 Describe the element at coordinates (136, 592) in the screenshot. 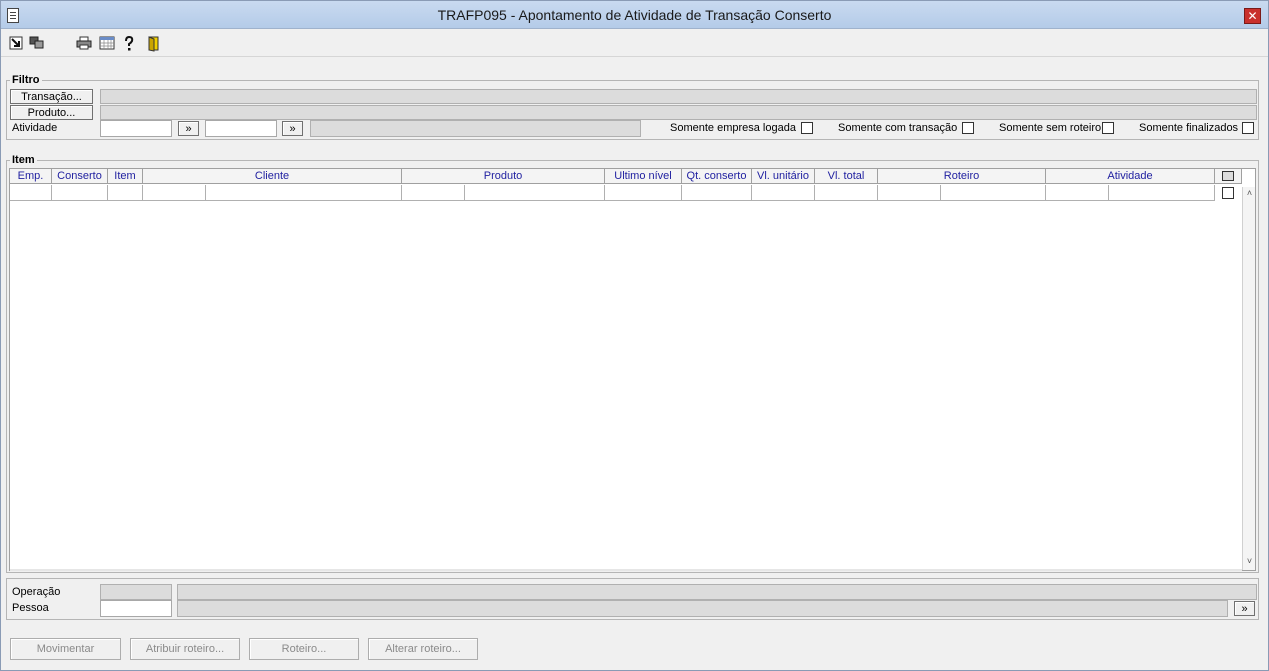

I see `operacao-code-field` at that location.